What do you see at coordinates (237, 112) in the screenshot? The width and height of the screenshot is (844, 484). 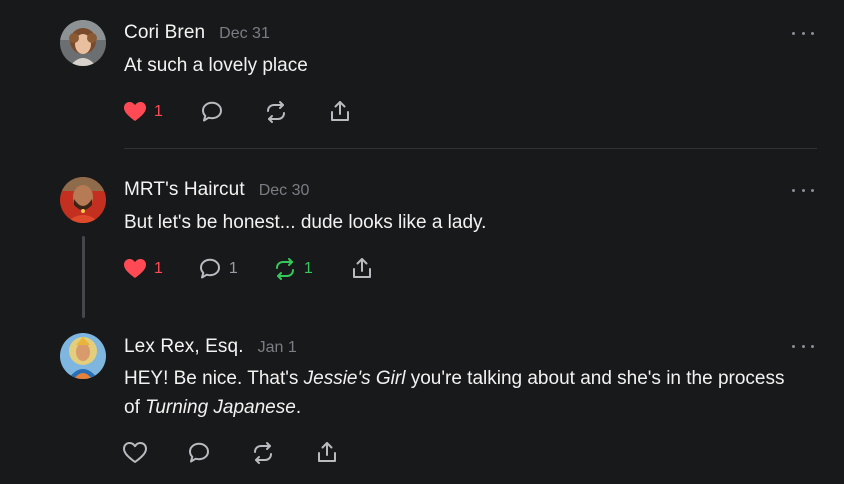 I see `action-bar: 1` at bounding box center [237, 112].